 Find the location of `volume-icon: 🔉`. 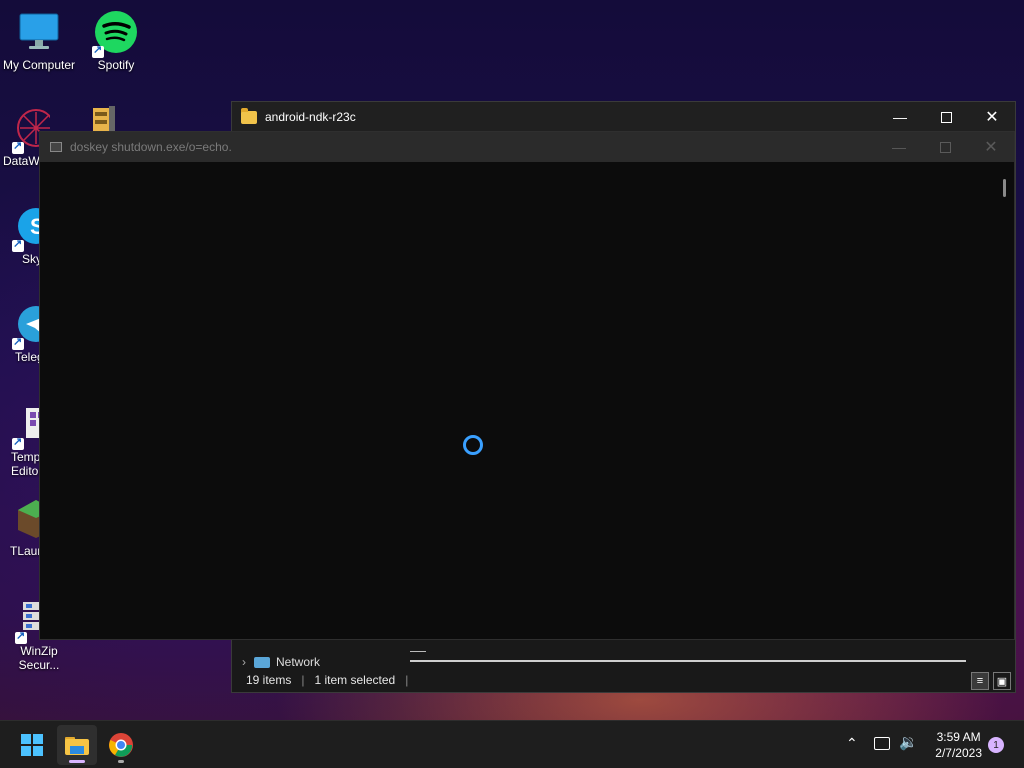

volume-icon: 🔉 is located at coordinates (908, 742).